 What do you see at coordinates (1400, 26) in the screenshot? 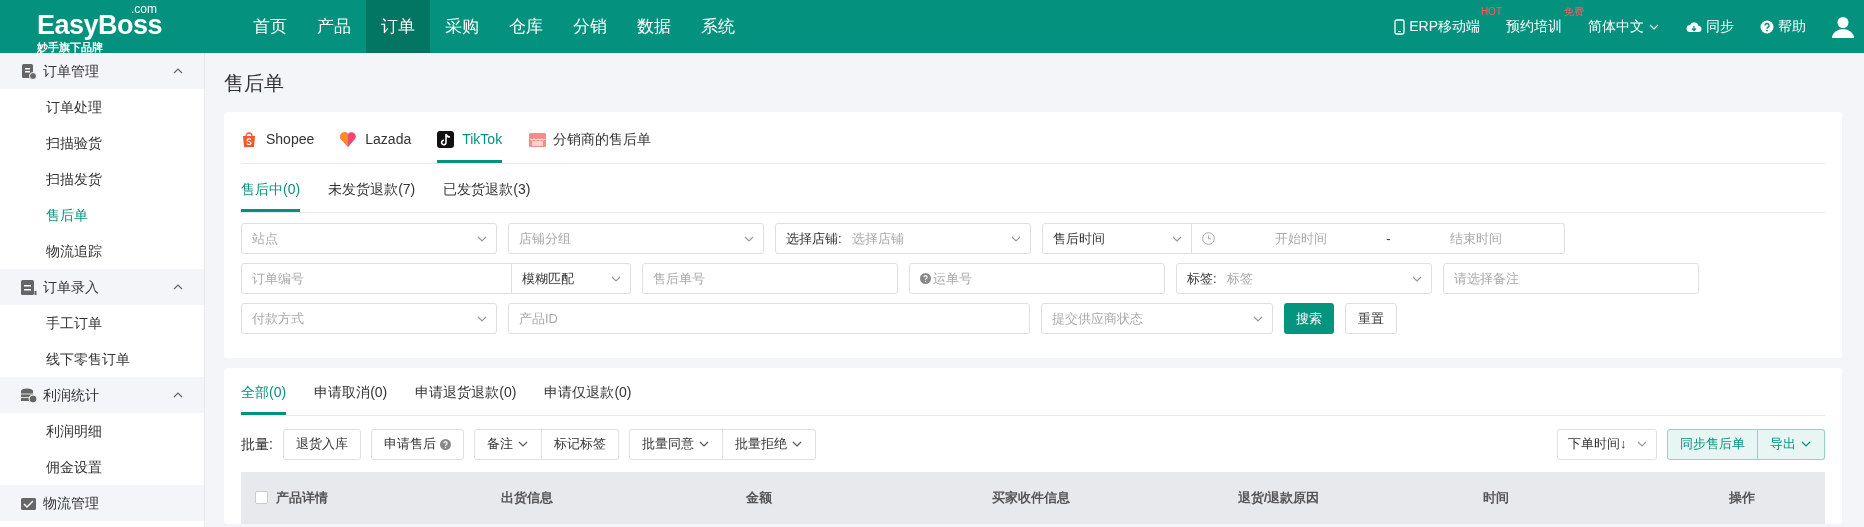
I see `phone-icon` at bounding box center [1400, 26].